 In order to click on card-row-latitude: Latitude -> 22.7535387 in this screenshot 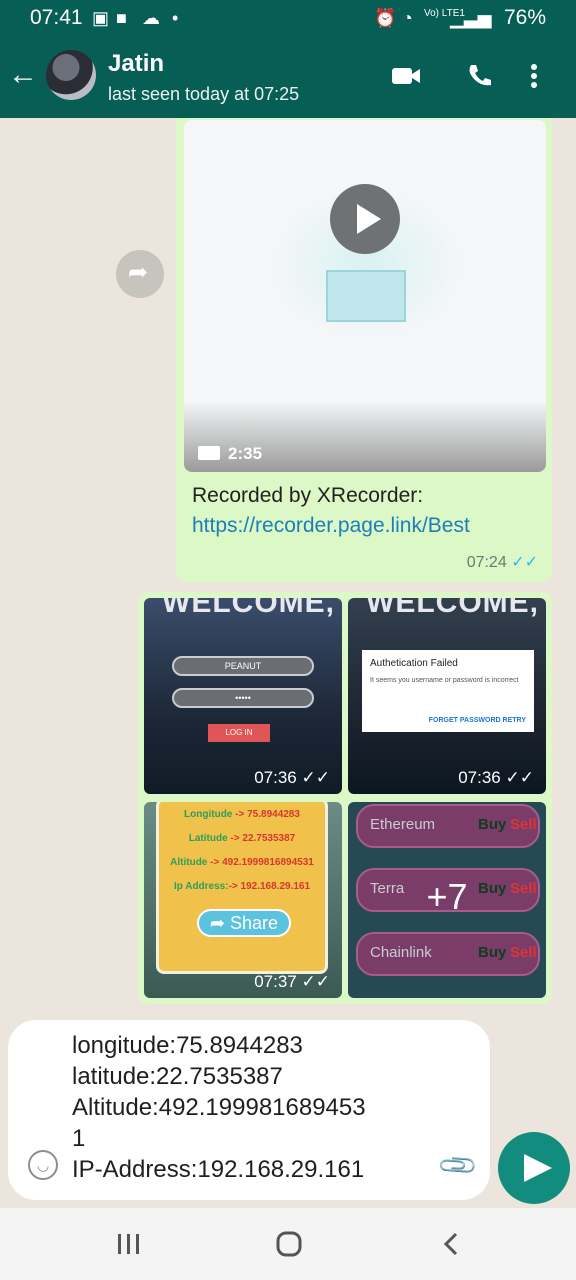, I will do `click(242, 838)`.